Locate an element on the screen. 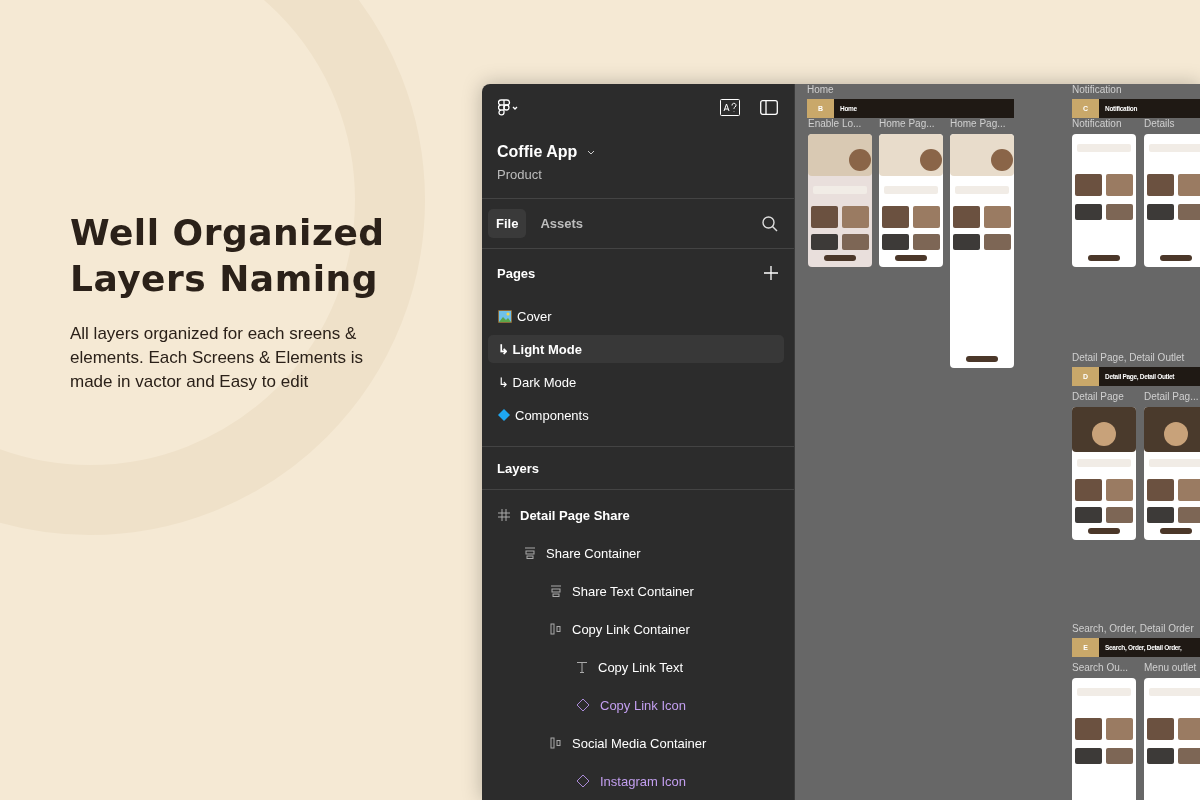 The height and width of the screenshot is (800, 1200). layer-item: Copy Link Text is located at coordinates (638, 667).